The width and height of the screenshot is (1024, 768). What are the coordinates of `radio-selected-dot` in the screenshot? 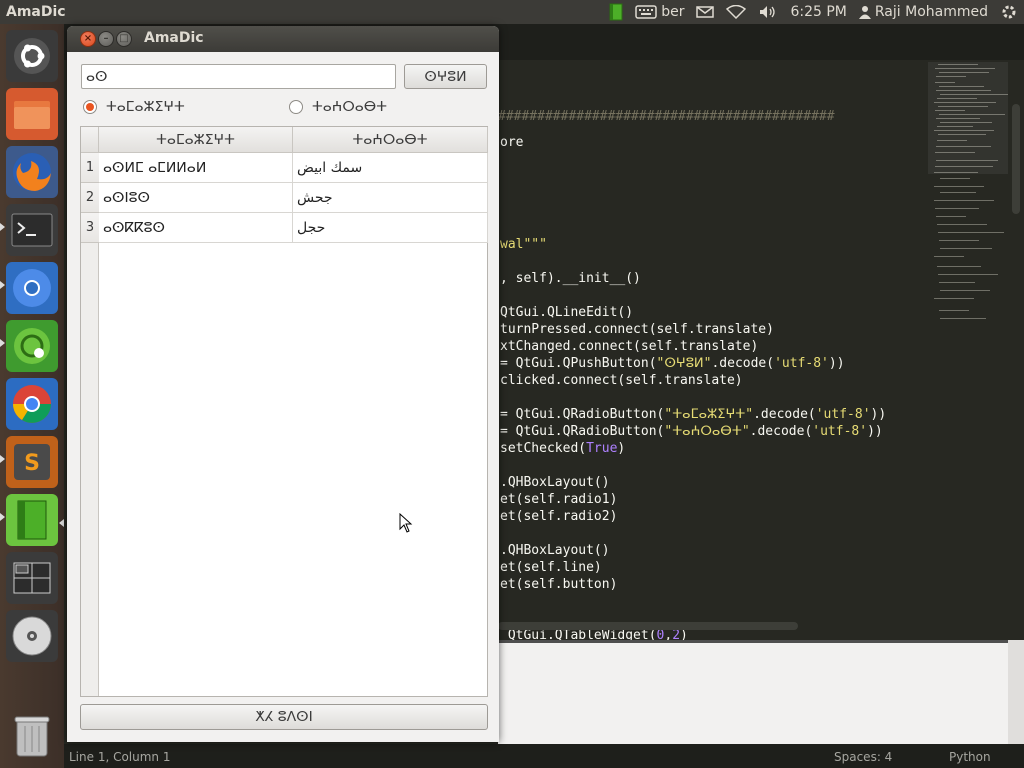 It's located at (90, 107).